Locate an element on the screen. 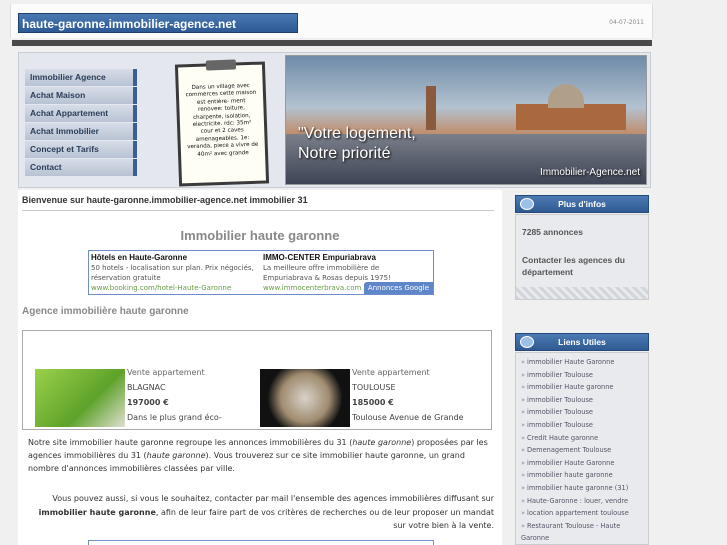 Image resolution: width=727 pixels, height=545 pixels. useful-link: » Restaurant Toulouse - Haute is located at coordinates (583, 526).